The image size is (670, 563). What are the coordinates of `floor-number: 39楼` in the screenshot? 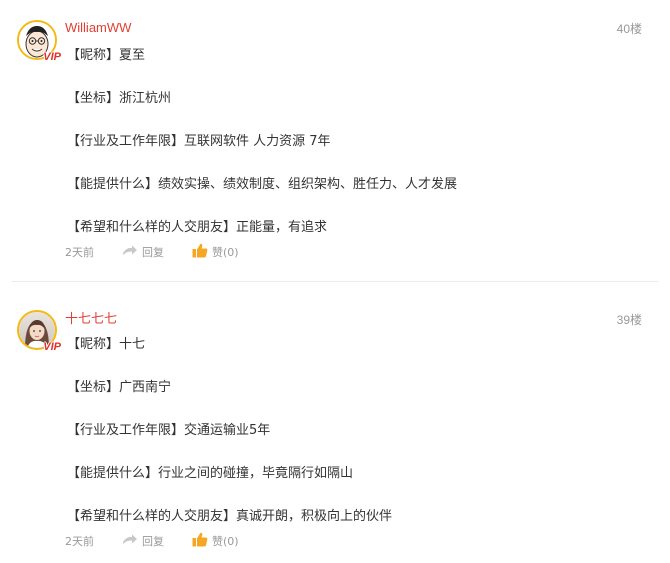 It's located at (629, 320).